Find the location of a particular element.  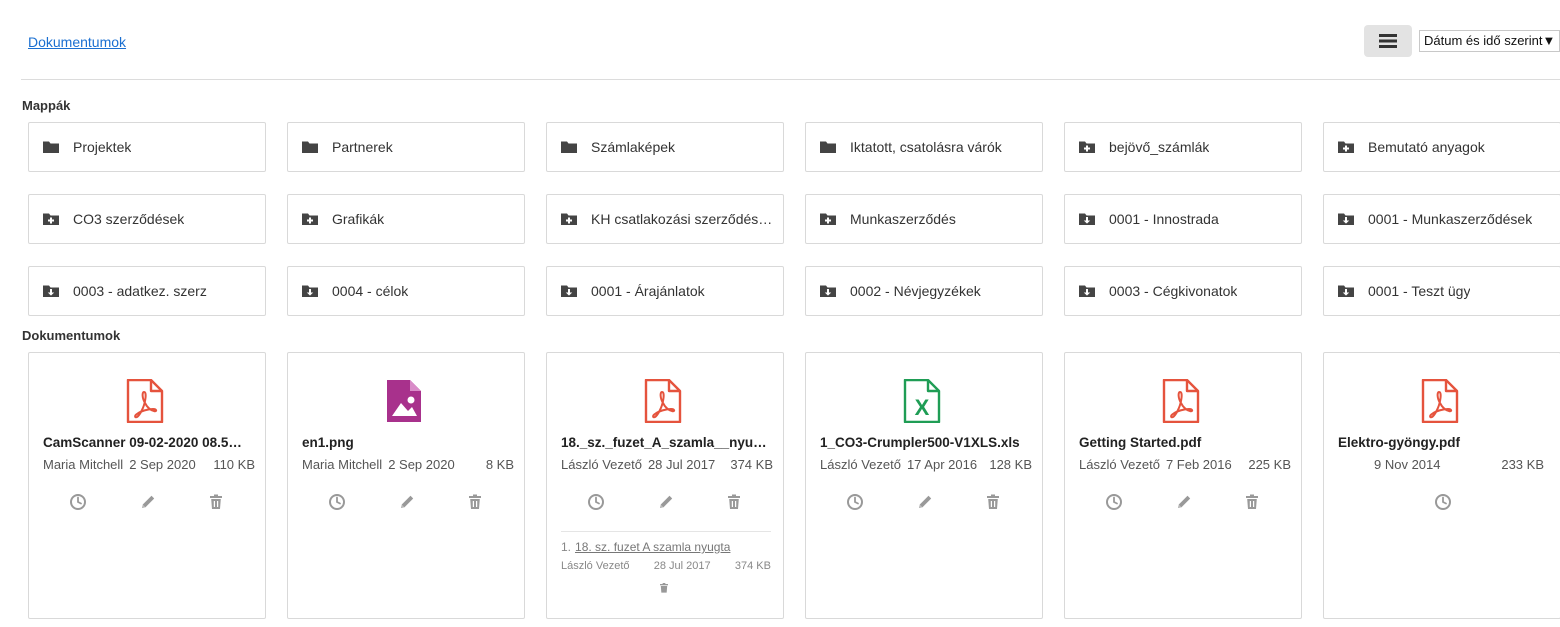

document-size: 128 KB is located at coordinates (1010, 464).